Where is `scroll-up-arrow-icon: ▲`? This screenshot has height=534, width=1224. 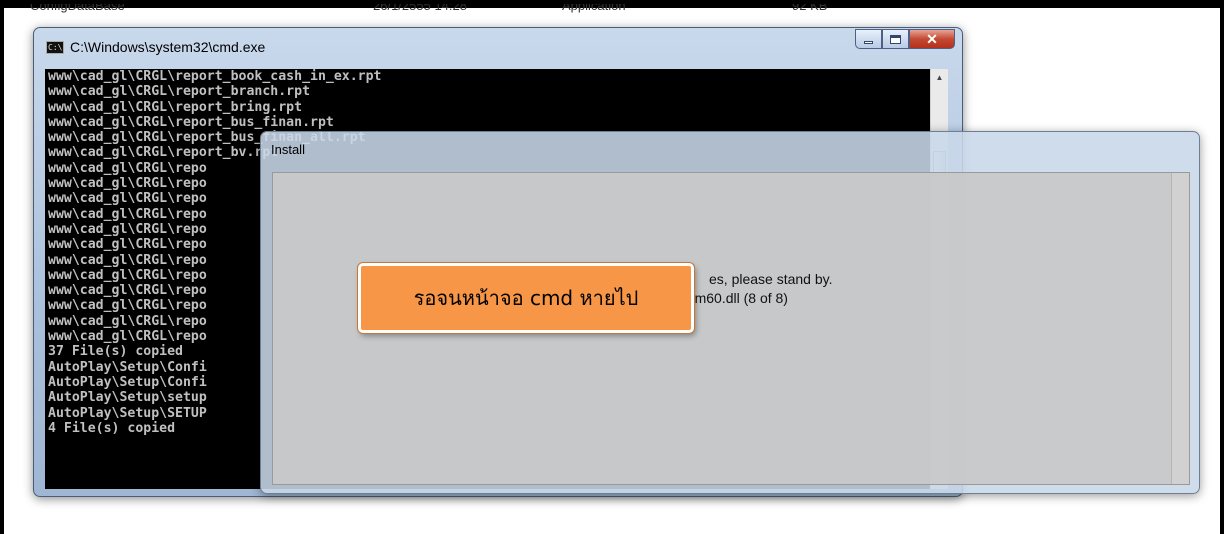
scroll-up-arrow-icon: ▲ is located at coordinates (939, 77).